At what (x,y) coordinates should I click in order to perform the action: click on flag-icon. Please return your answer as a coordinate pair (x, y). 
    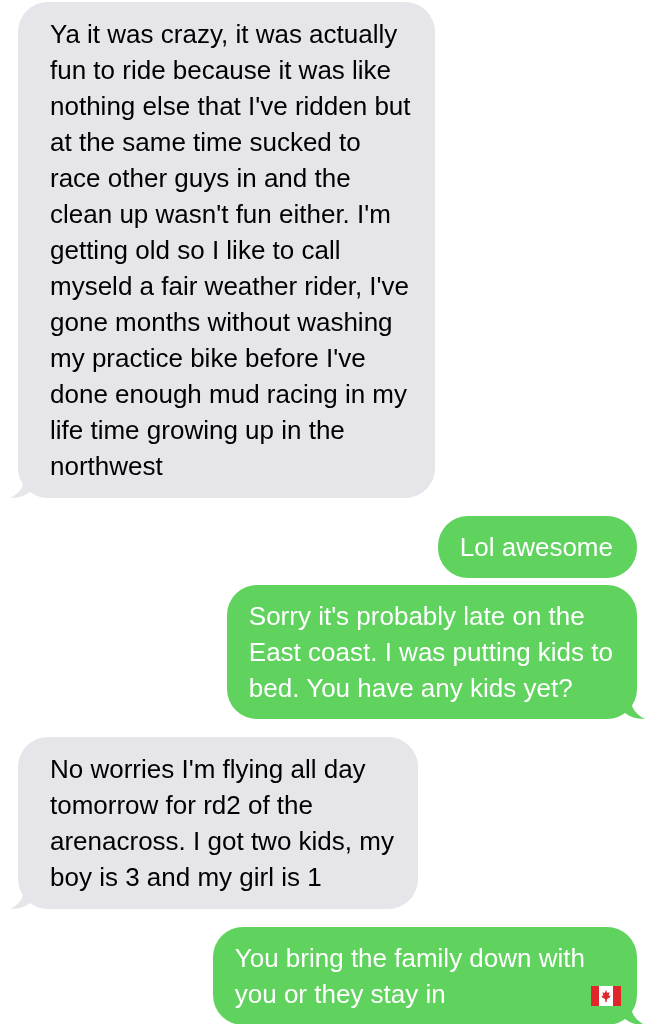
    Looking at the image, I should click on (606, 996).